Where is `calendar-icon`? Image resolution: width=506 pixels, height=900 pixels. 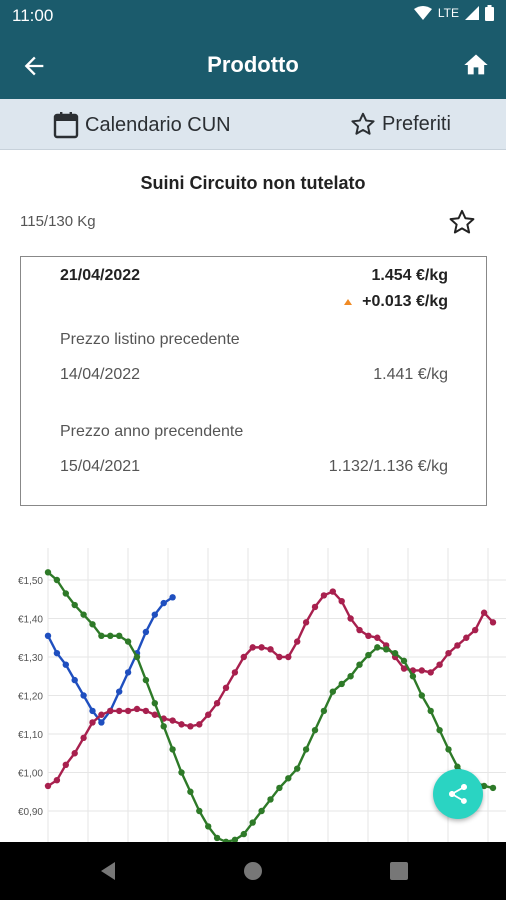 calendar-icon is located at coordinates (66, 125).